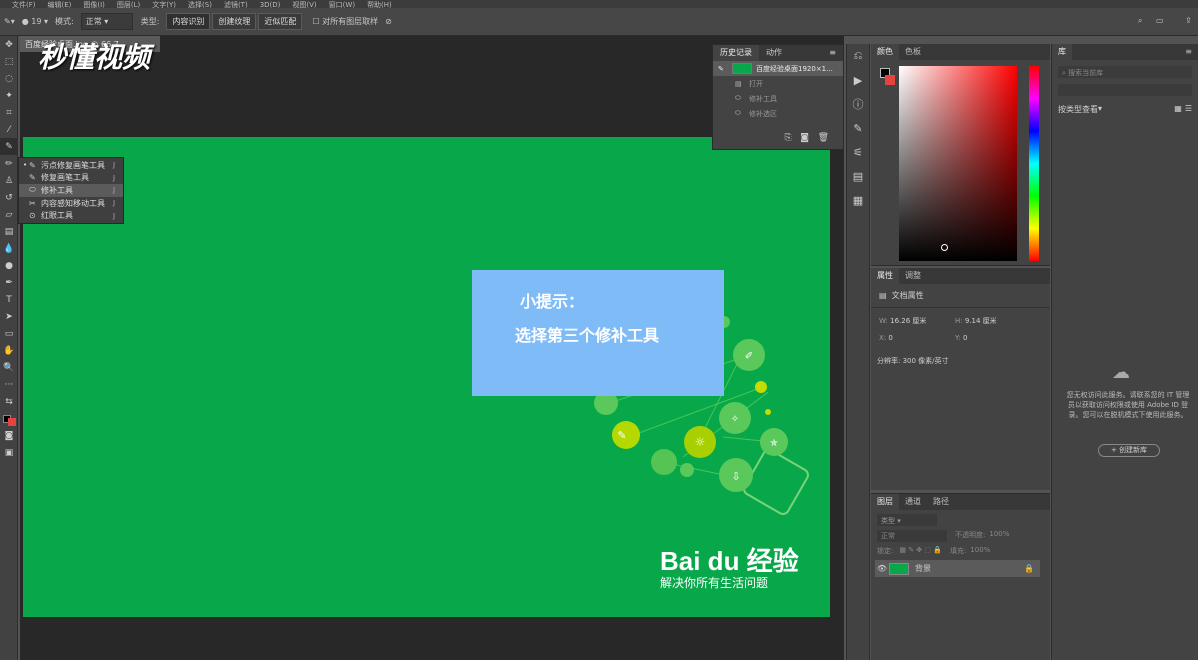 This screenshot has width=1198, height=660. Describe the element at coordinates (280, 21) in the screenshot. I see `type-proximity-match-button: 近似匹配` at that location.